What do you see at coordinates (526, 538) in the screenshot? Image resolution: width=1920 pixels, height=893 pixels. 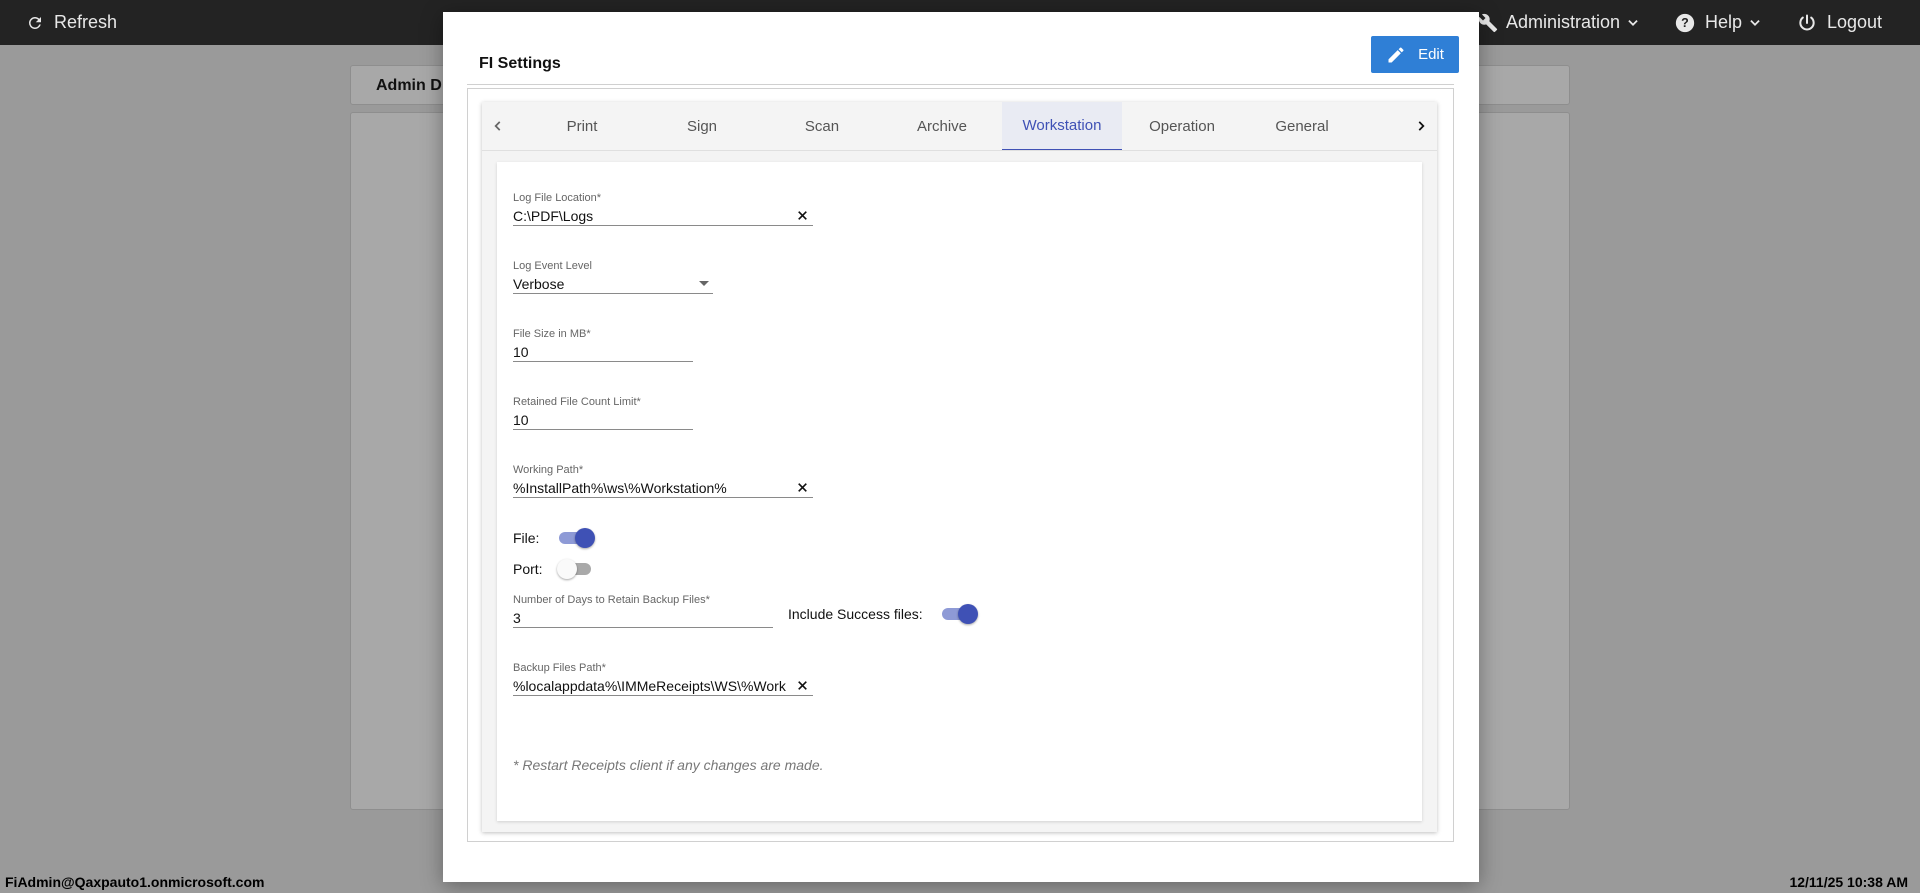 I see `file-toggle-label: File:` at bounding box center [526, 538].